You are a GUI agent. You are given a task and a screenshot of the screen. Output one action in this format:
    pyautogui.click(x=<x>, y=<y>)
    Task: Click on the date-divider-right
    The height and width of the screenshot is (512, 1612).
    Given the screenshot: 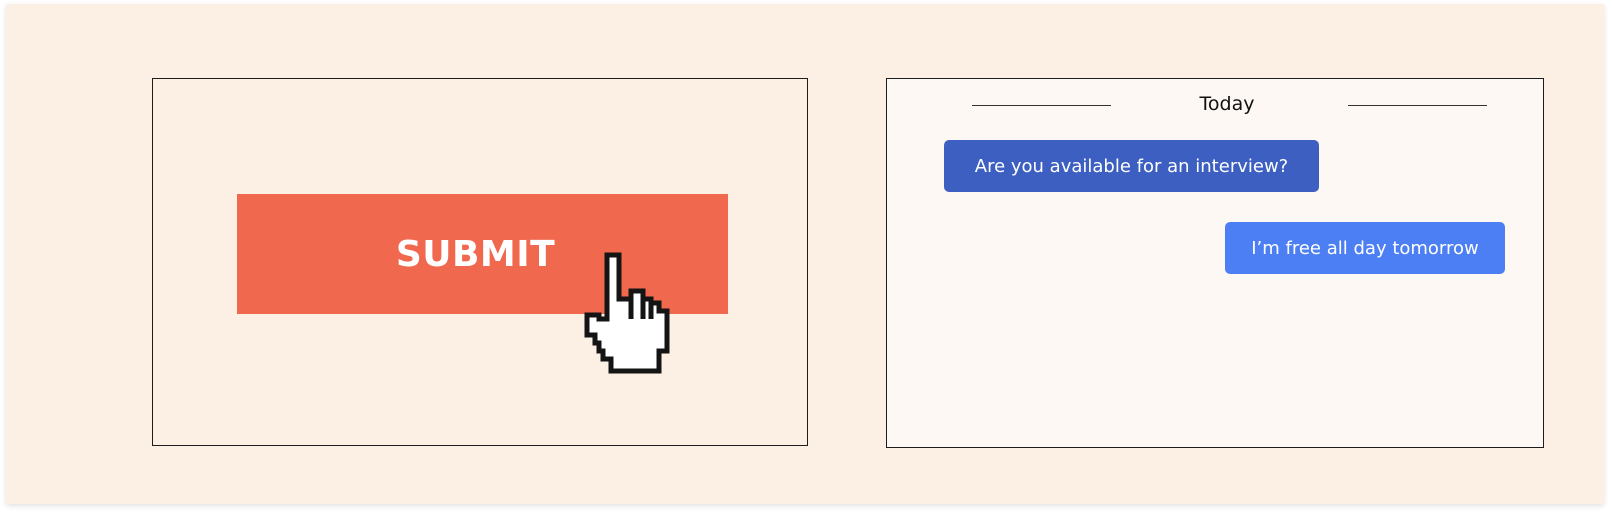 What is the action you would take?
    pyautogui.click(x=1417, y=105)
    